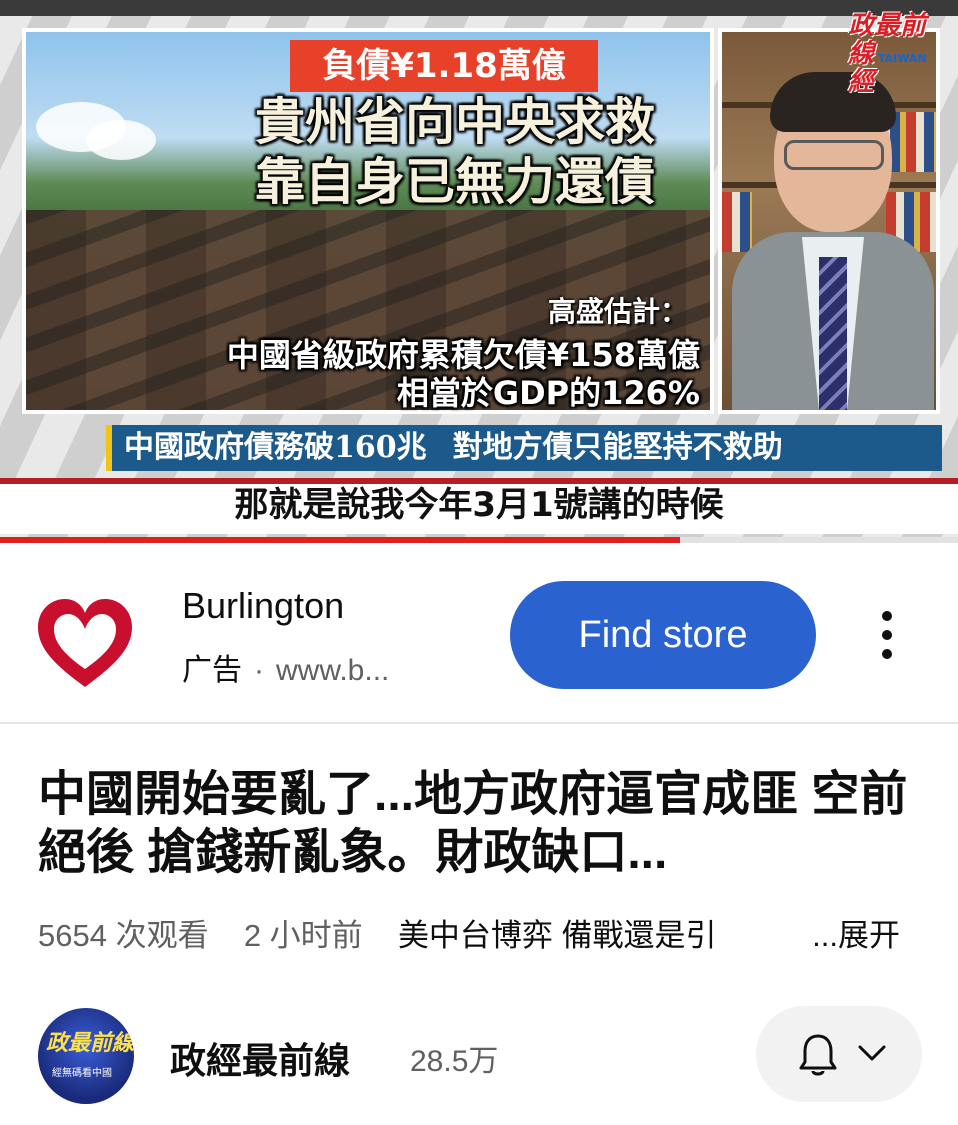 This screenshot has height=1125, width=958. What do you see at coordinates (479, 723) in the screenshot?
I see `ad-divider` at bounding box center [479, 723].